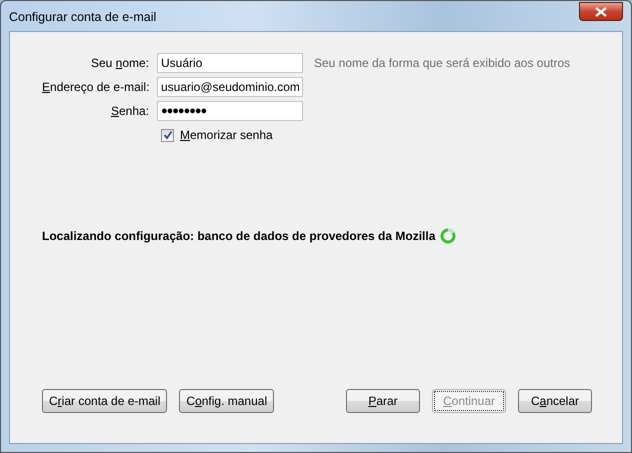 Image resolution: width=632 pixels, height=453 pixels. What do you see at coordinates (226, 401) in the screenshot?
I see `dialog-button: Config. manual` at bounding box center [226, 401].